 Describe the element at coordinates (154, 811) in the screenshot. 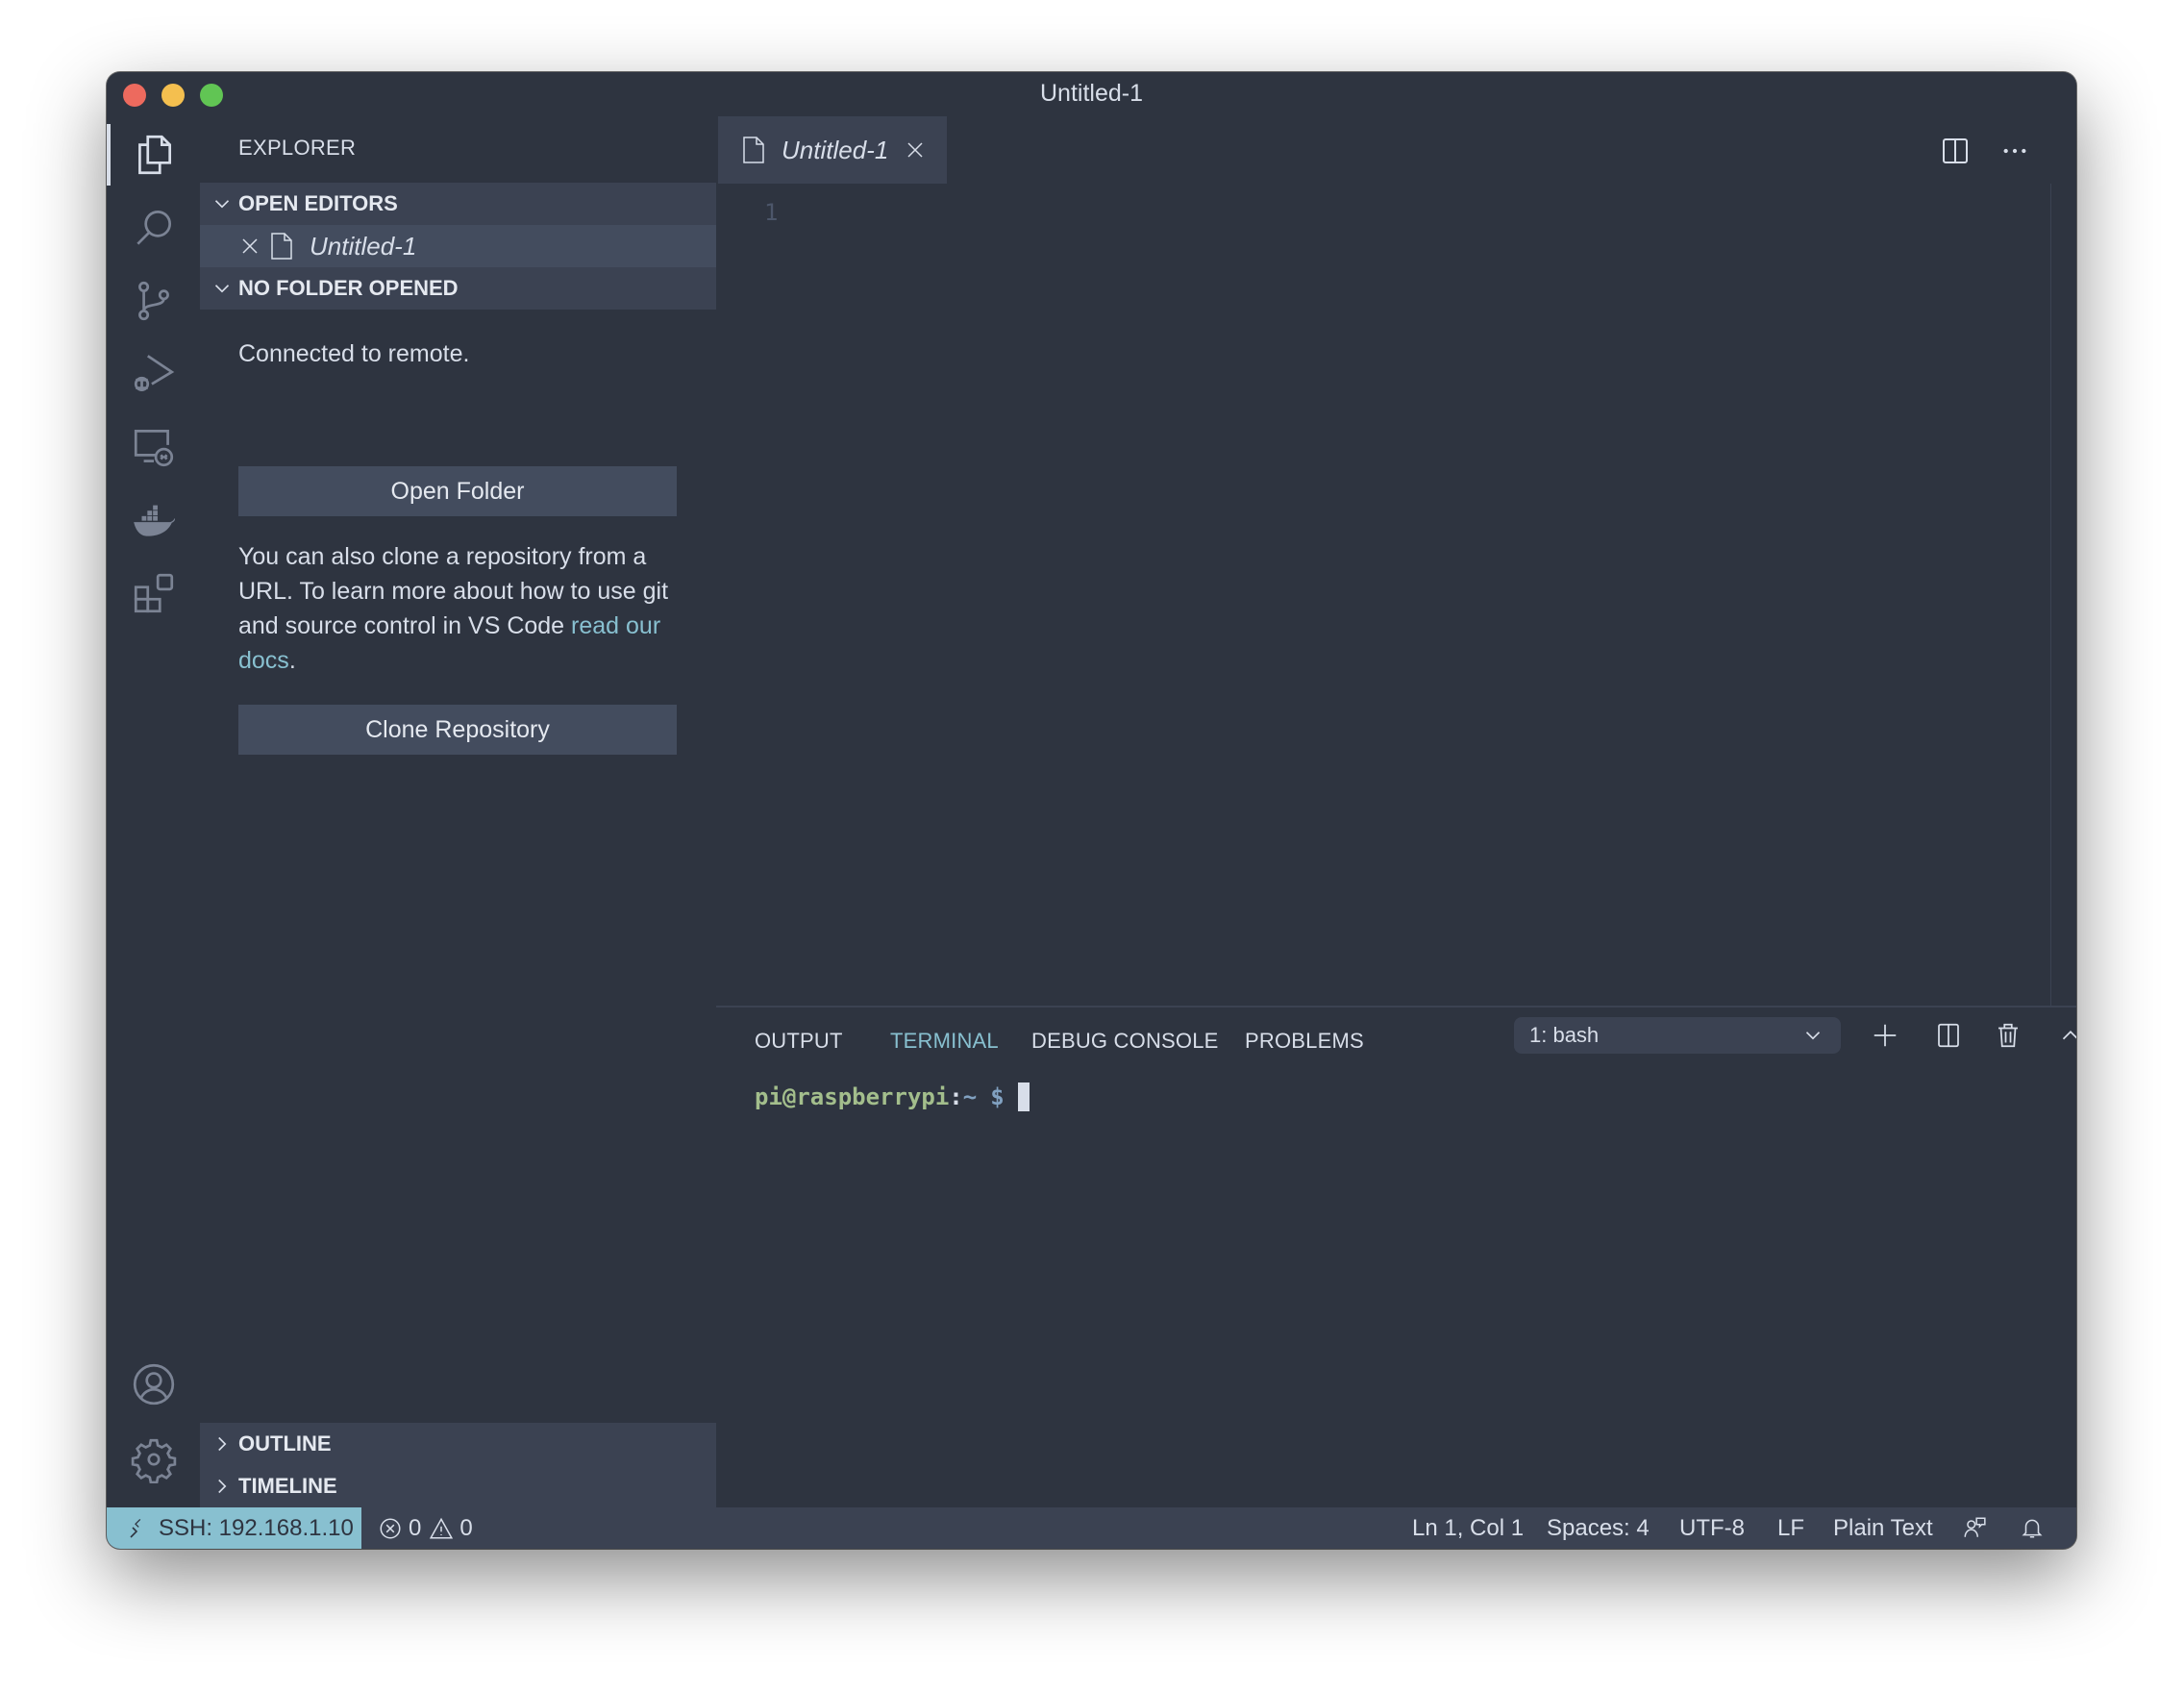

I see `activity-bar` at that location.